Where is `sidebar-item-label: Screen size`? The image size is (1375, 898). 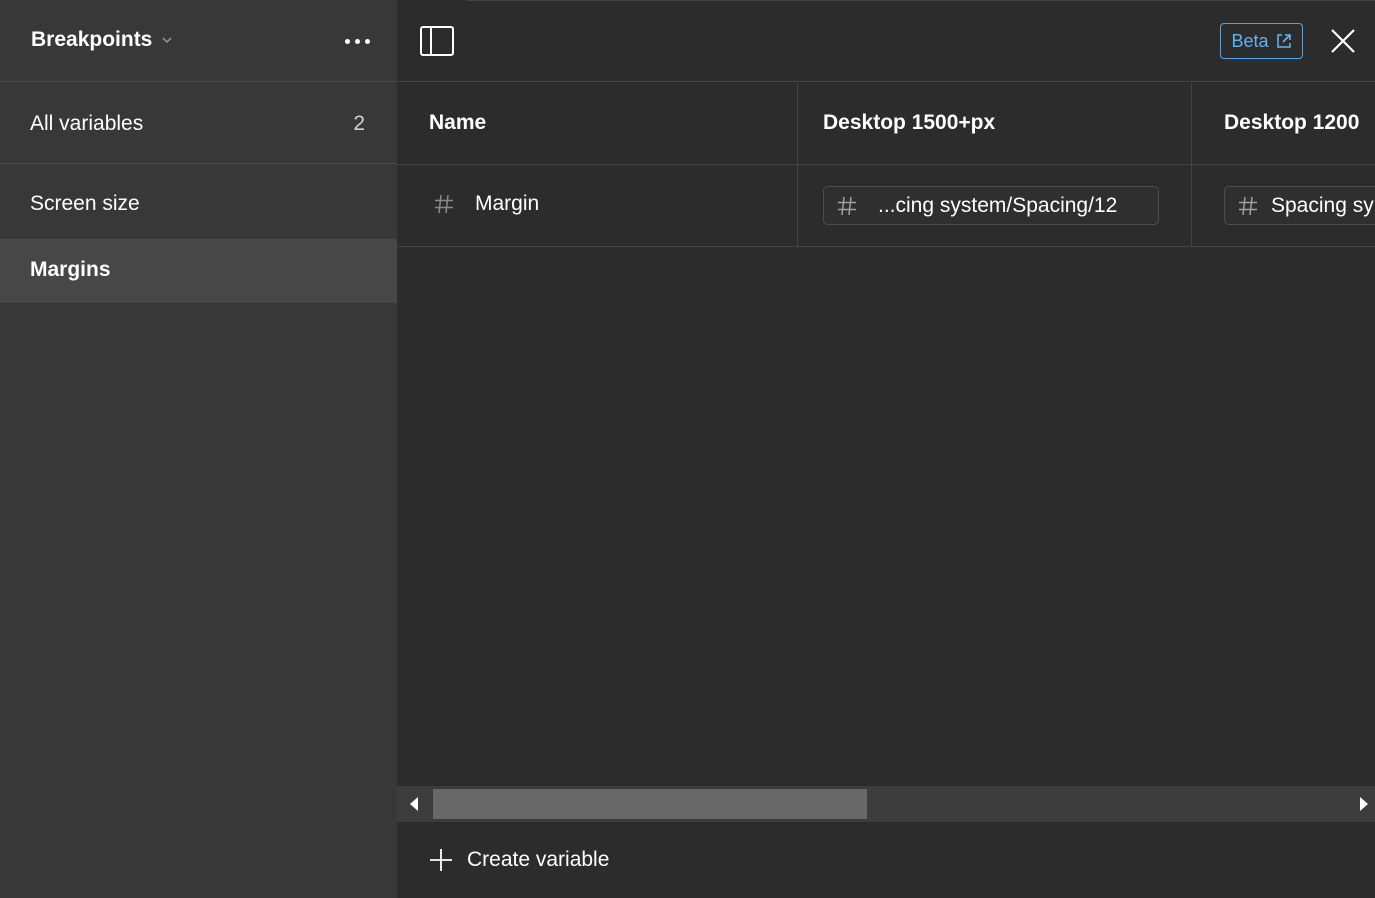 sidebar-item-label: Screen size is located at coordinates (85, 203).